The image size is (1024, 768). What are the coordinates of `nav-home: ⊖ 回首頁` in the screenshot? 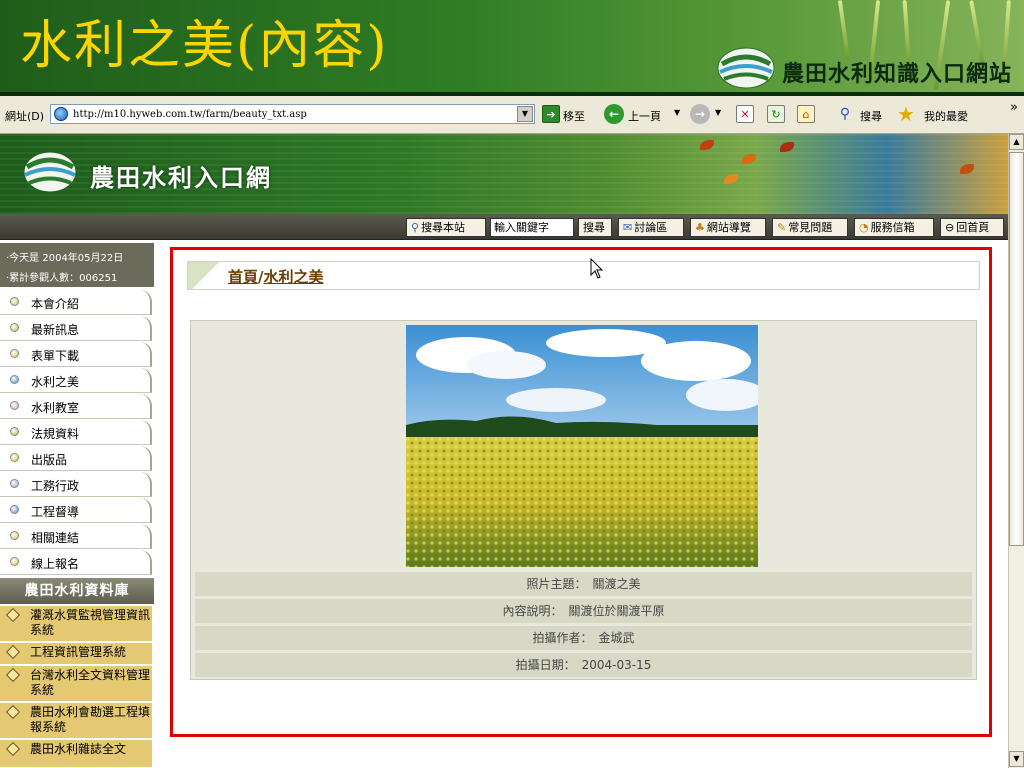 It's located at (972, 227).